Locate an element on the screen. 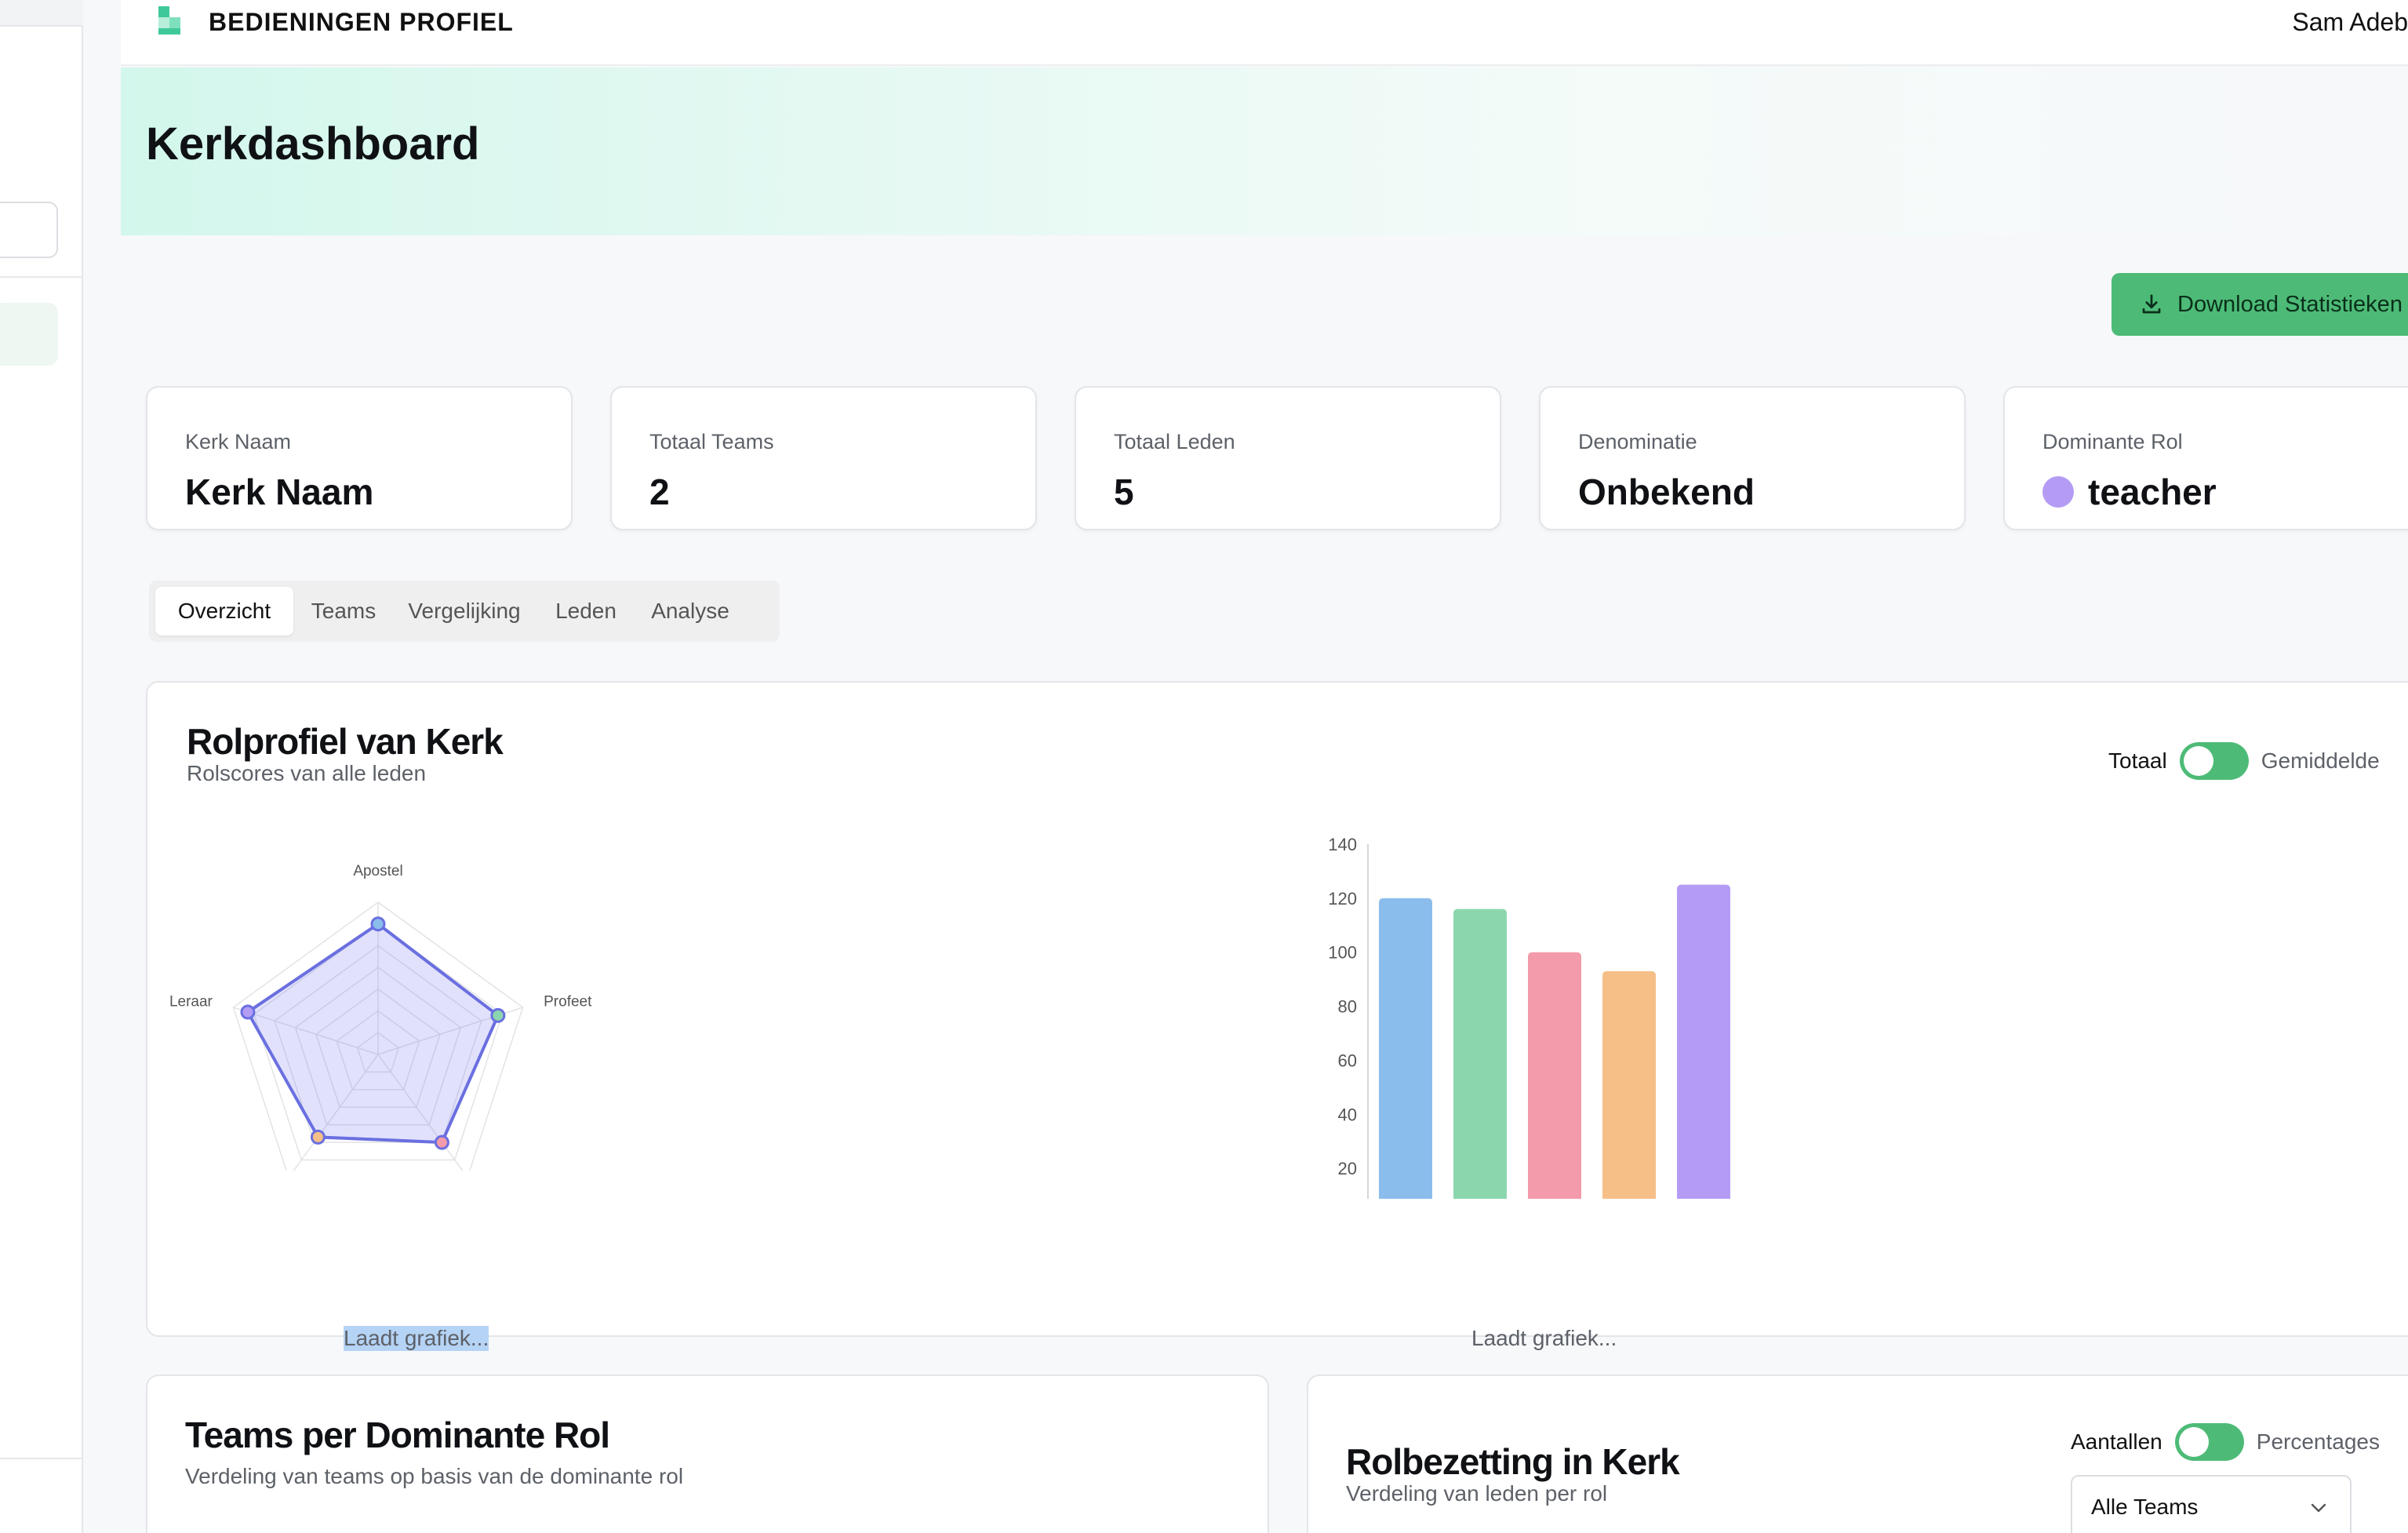 This screenshot has height=1533, width=2408. stat-value: teacher is located at coordinates (2129, 492).